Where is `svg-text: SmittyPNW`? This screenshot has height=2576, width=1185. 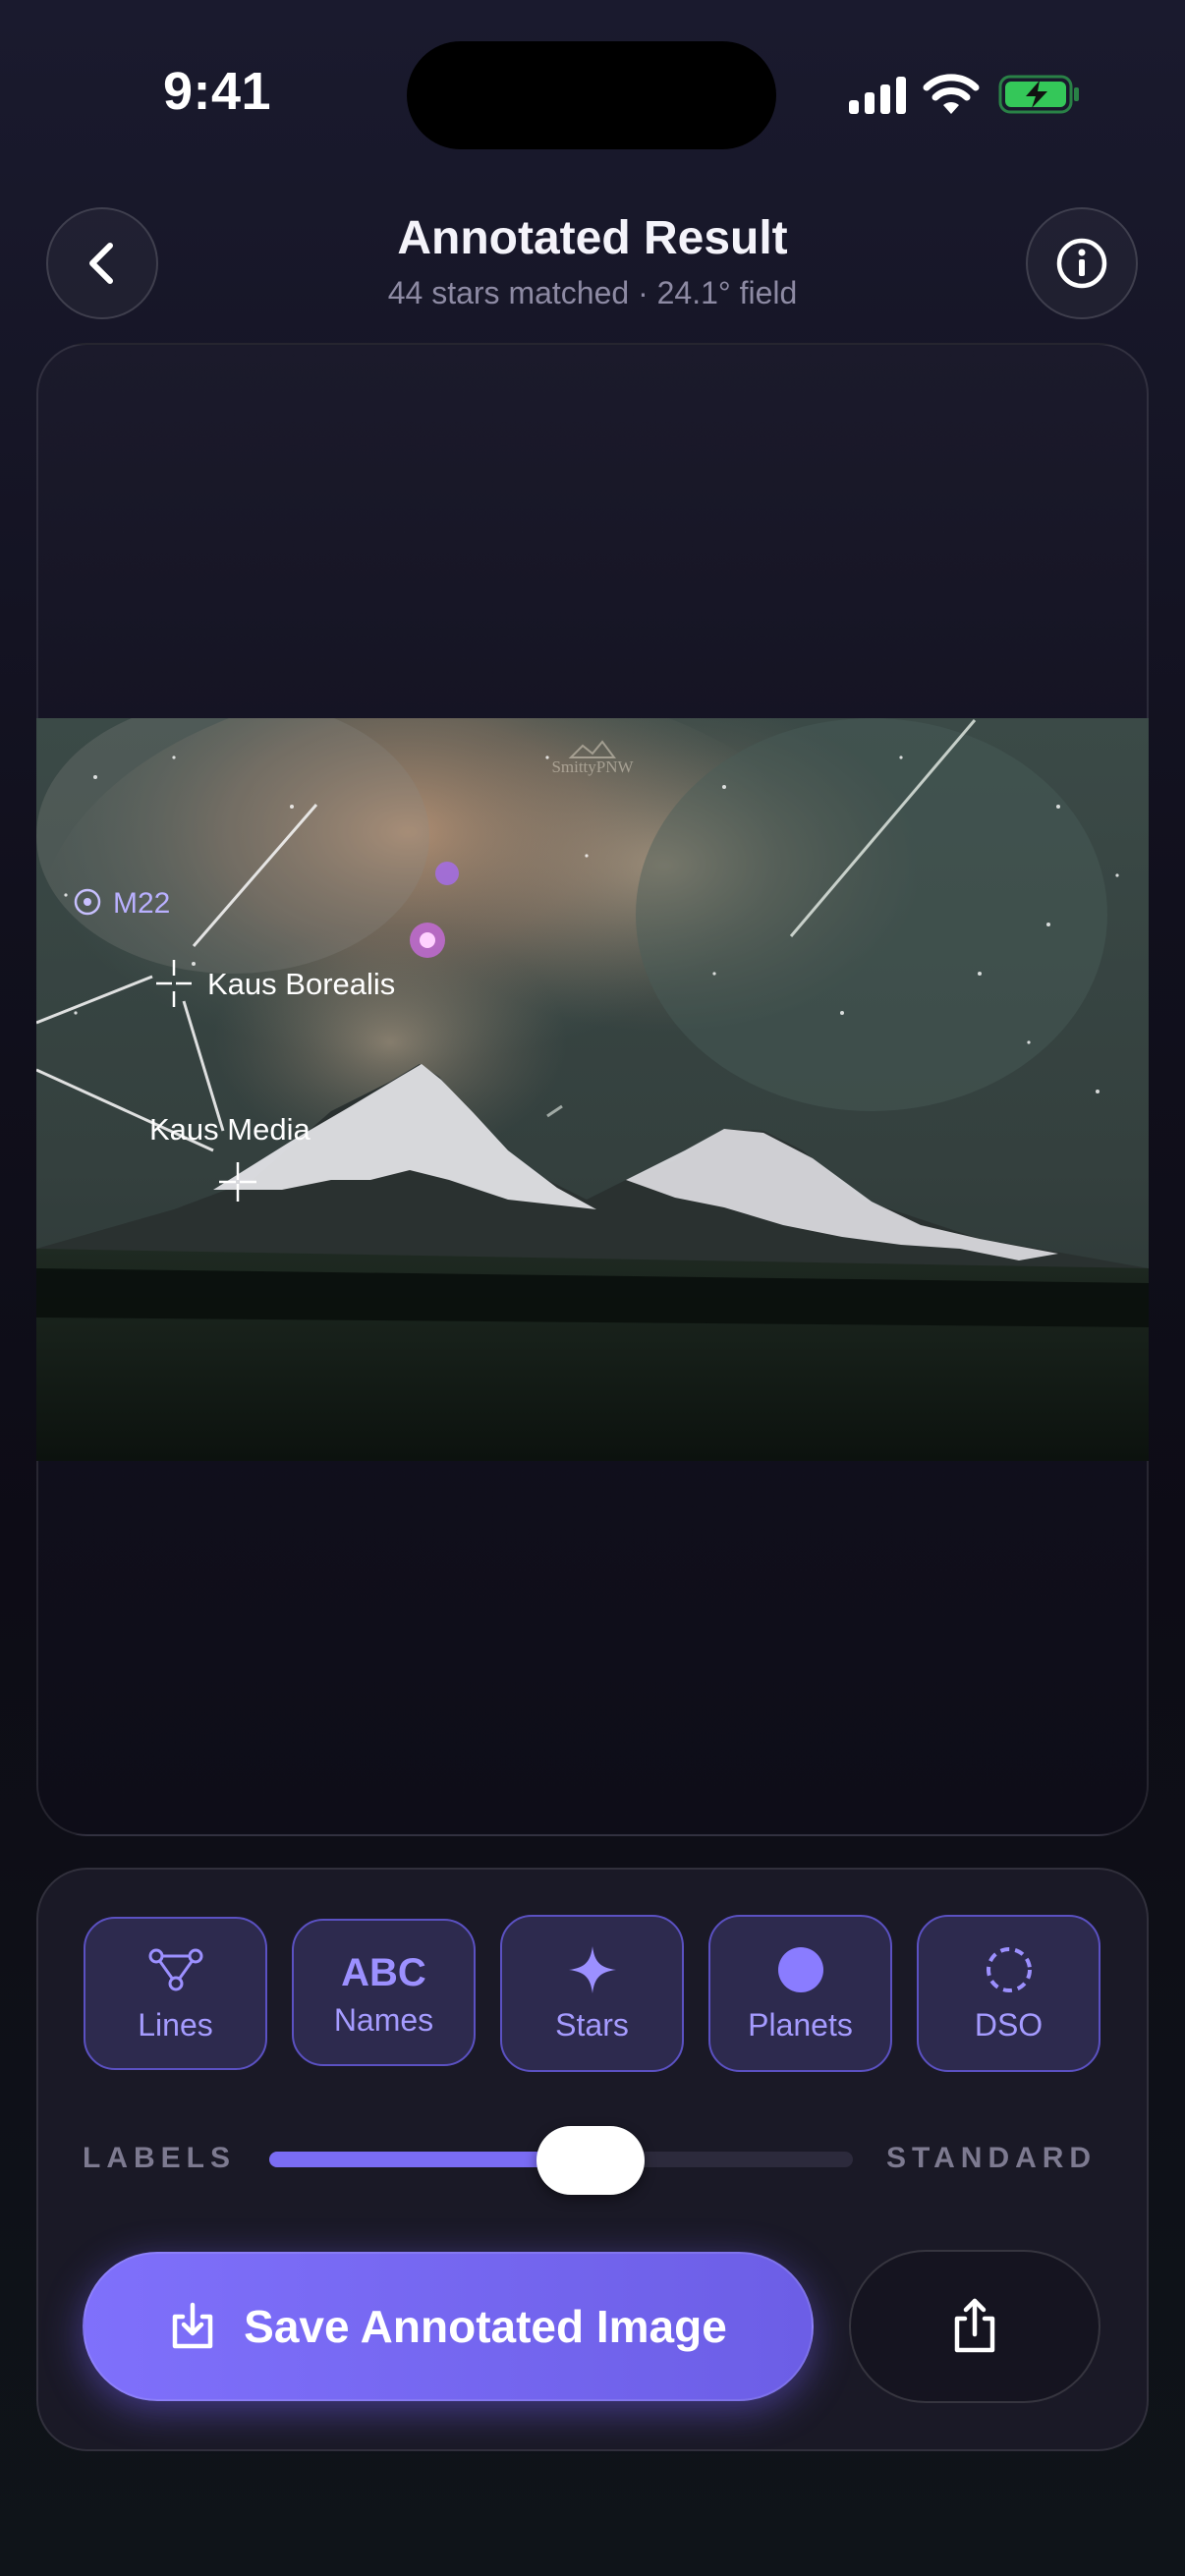 svg-text: SmittyPNW is located at coordinates (592, 766).